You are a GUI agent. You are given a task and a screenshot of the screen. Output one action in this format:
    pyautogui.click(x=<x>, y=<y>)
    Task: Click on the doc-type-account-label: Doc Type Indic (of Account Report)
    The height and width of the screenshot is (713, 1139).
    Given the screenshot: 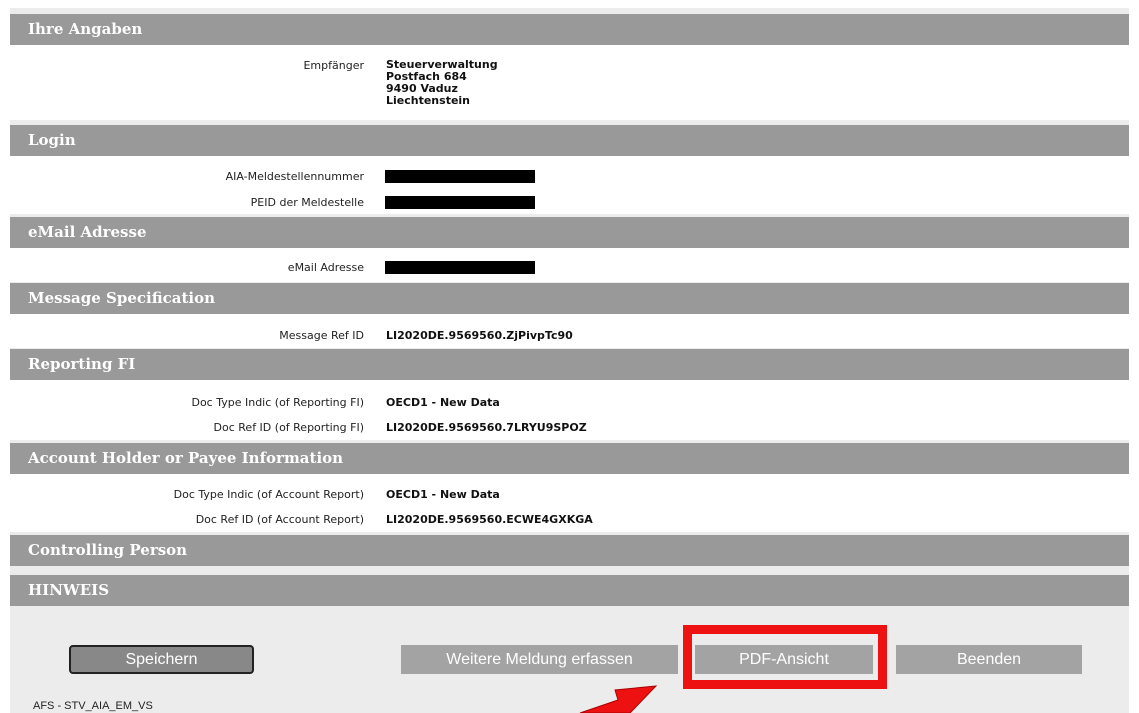 What is the action you would take?
    pyautogui.click(x=268, y=494)
    